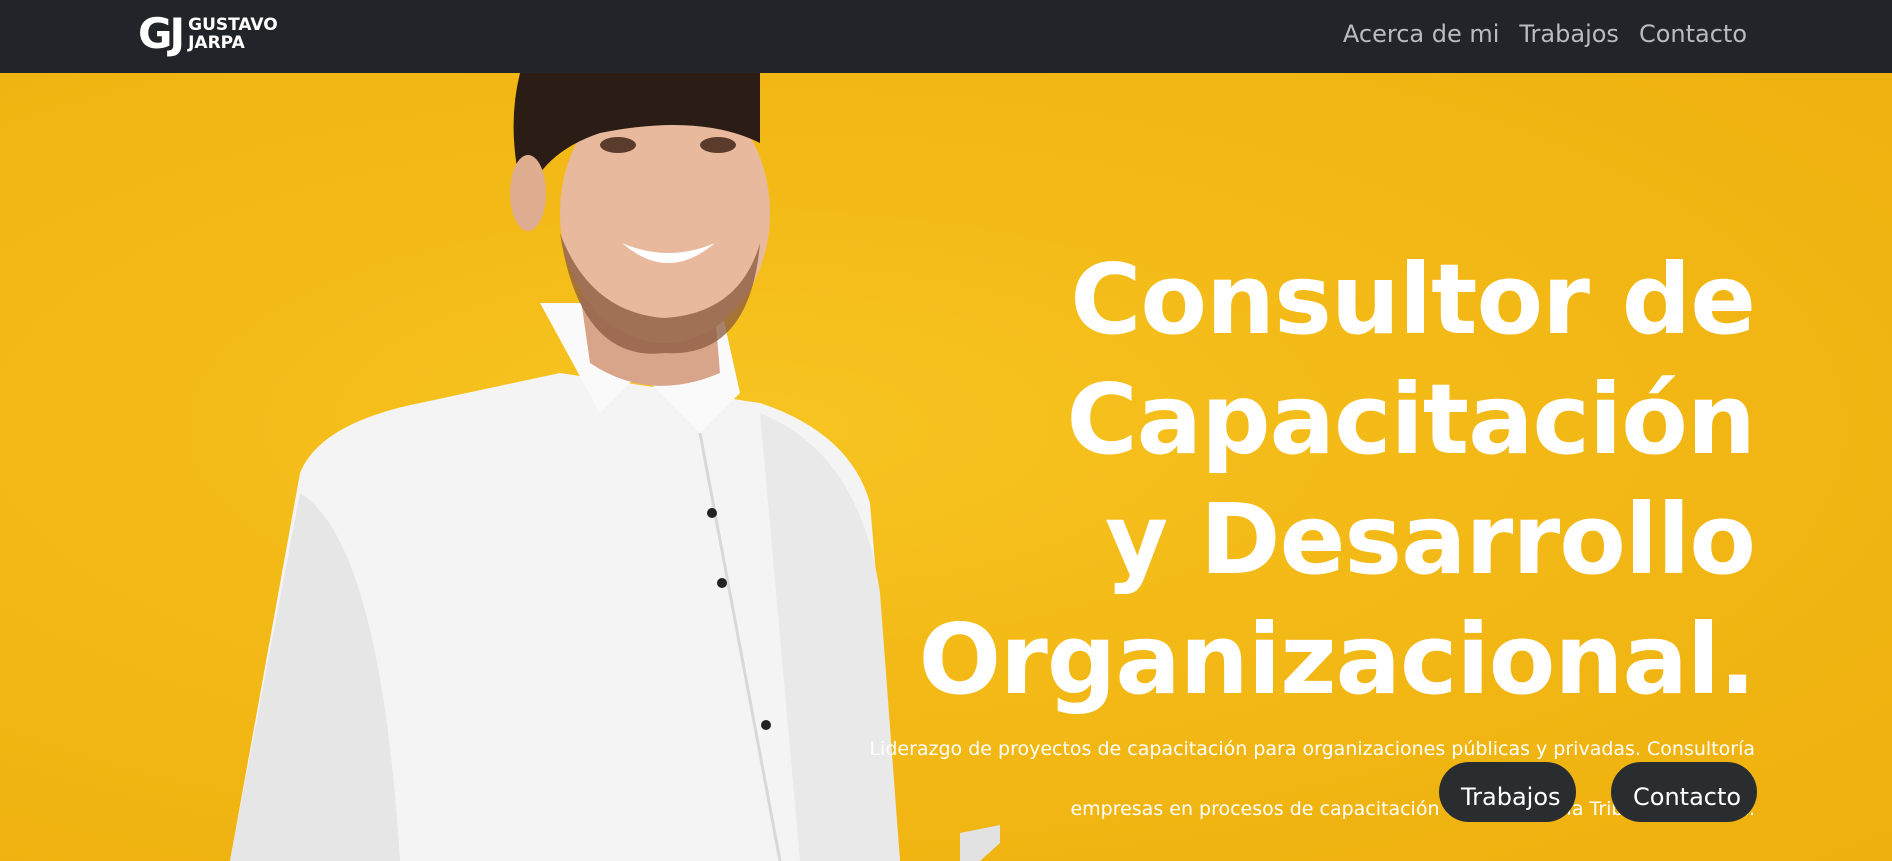  What do you see at coordinates (233, 25) in the screenshot?
I see `logo-text-line1: GUSTAVO` at bounding box center [233, 25].